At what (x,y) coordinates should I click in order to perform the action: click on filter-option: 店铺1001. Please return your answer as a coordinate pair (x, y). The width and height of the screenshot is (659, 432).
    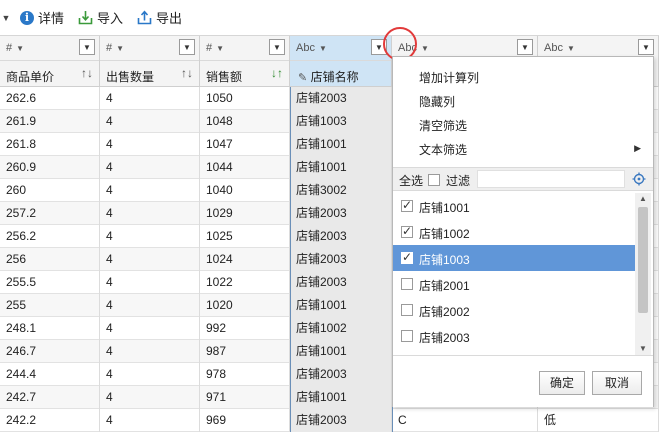
    Looking at the image, I should click on (514, 206).